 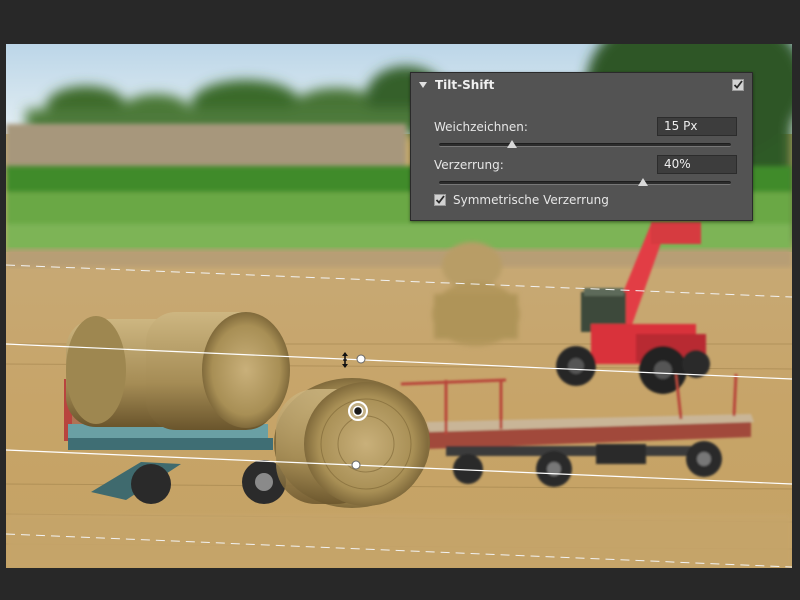 What do you see at coordinates (361, 359) in the screenshot?
I see `focus-line-top-handle` at bounding box center [361, 359].